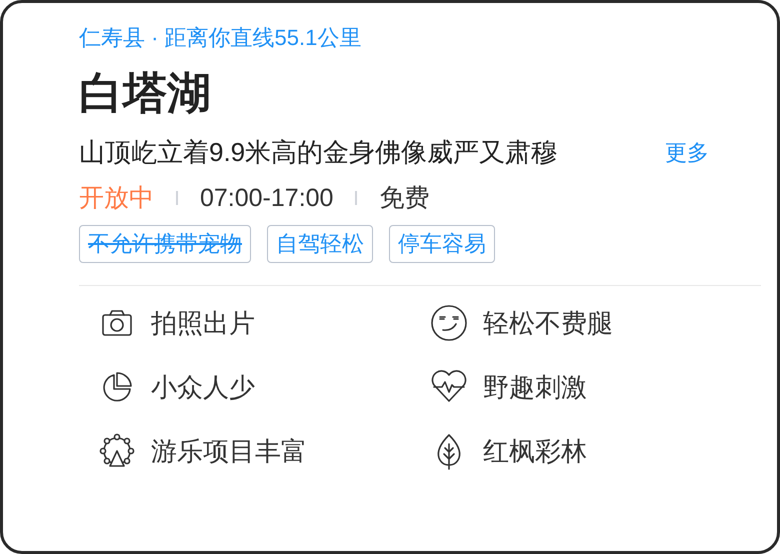  Describe the element at coordinates (220, 38) in the screenshot. I see `location-text: 仁寿县 · 距离你直线55.1公里` at that location.